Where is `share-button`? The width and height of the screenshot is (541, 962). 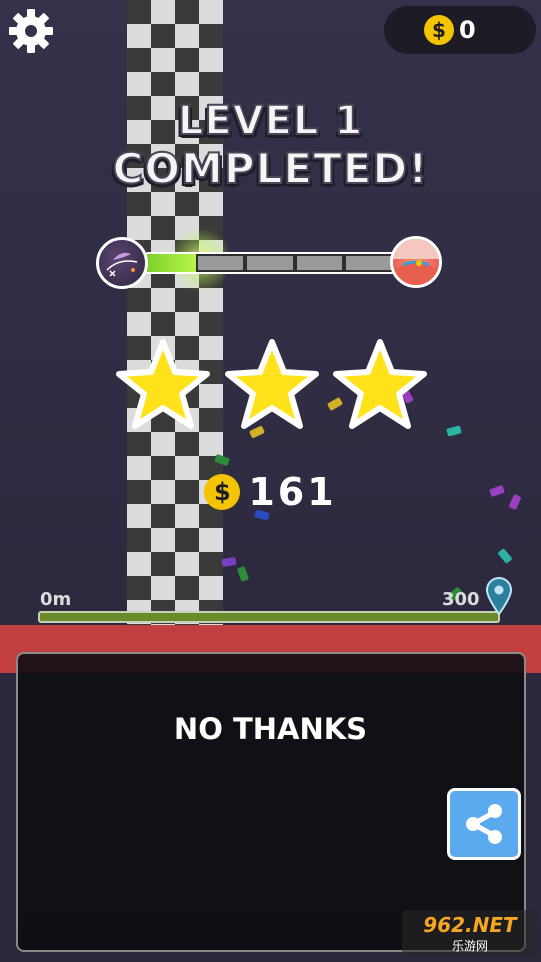 share-button is located at coordinates (484, 824).